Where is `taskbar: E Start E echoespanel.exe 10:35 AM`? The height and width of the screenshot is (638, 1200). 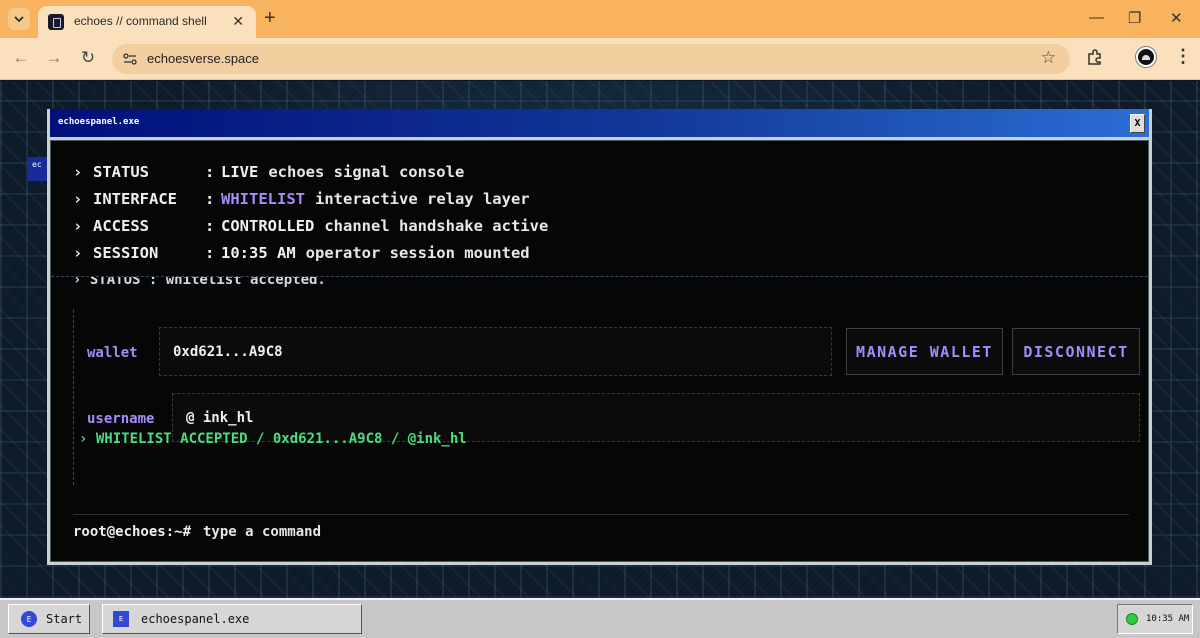 taskbar: E Start E echoespanel.exe 10:35 AM is located at coordinates (600, 618).